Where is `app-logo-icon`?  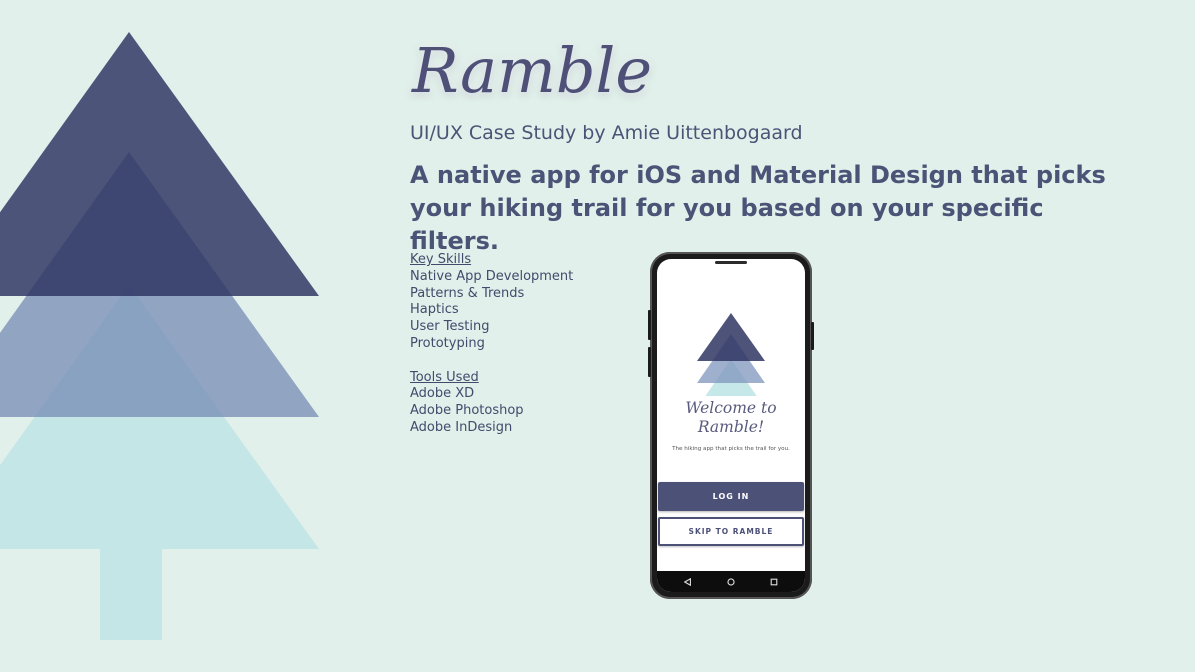 app-logo-icon is located at coordinates (731, 354).